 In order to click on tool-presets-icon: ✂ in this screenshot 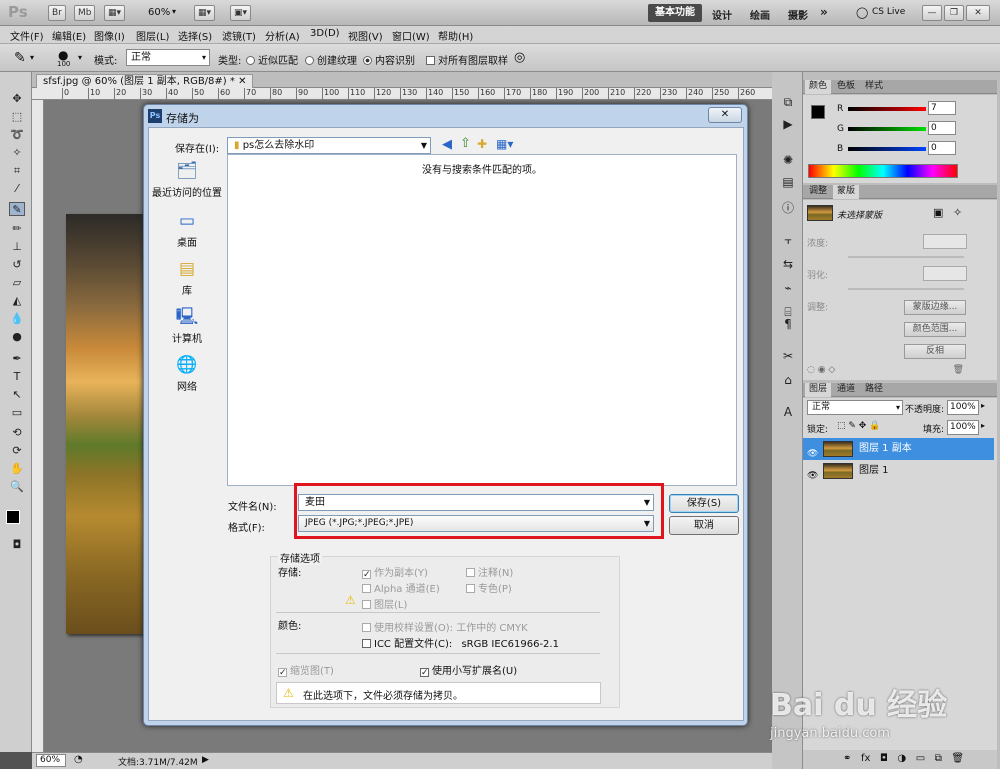, I will do `click(788, 356)`.